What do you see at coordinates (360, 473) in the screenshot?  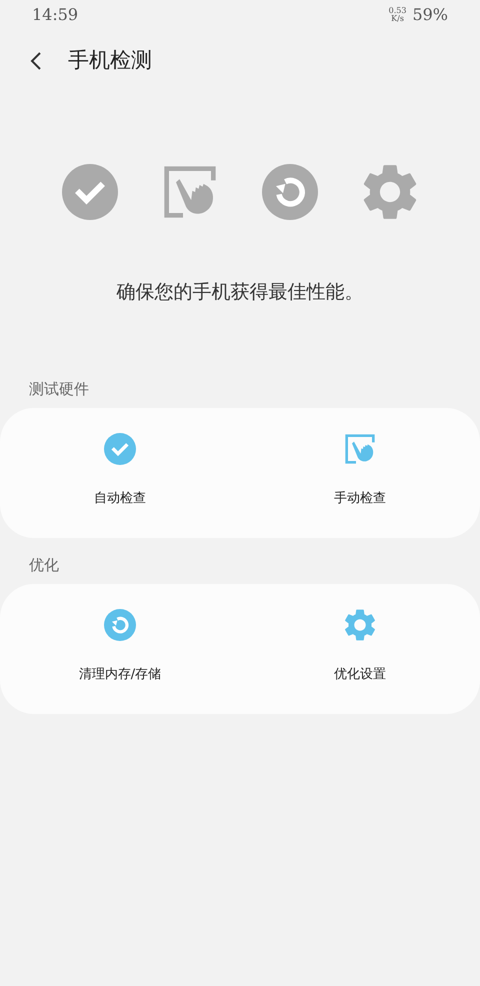 I see `option-button: 手动检查` at bounding box center [360, 473].